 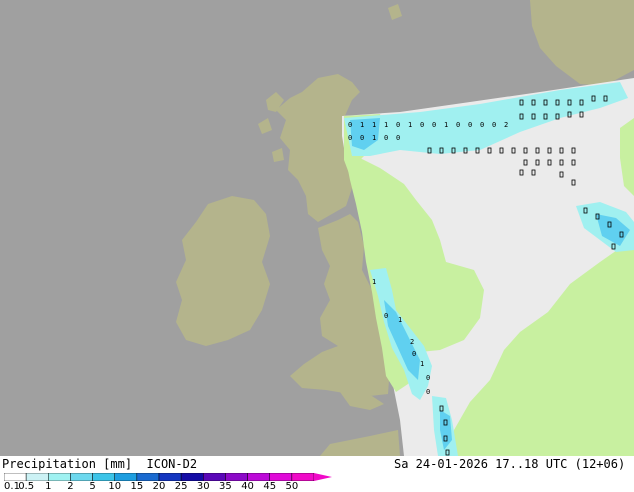 I want to click on legend-tick-label: 1, so click(x=48, y=486).